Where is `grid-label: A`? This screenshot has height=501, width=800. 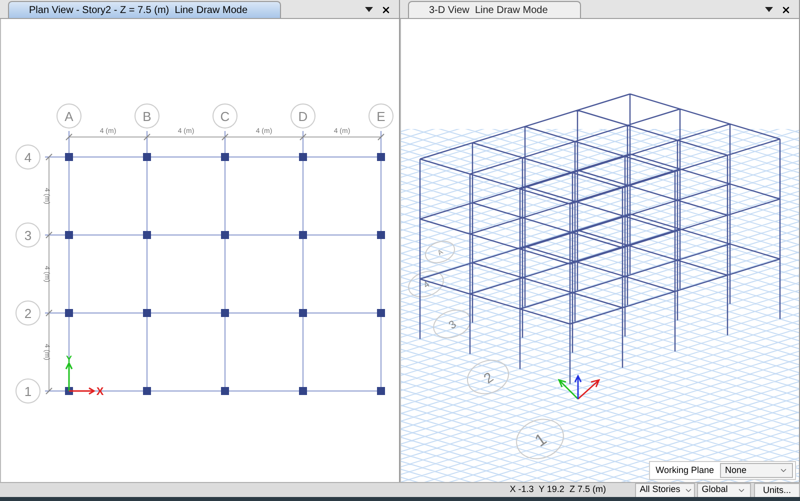 grid-label: A is located at coordinates (69, 116).